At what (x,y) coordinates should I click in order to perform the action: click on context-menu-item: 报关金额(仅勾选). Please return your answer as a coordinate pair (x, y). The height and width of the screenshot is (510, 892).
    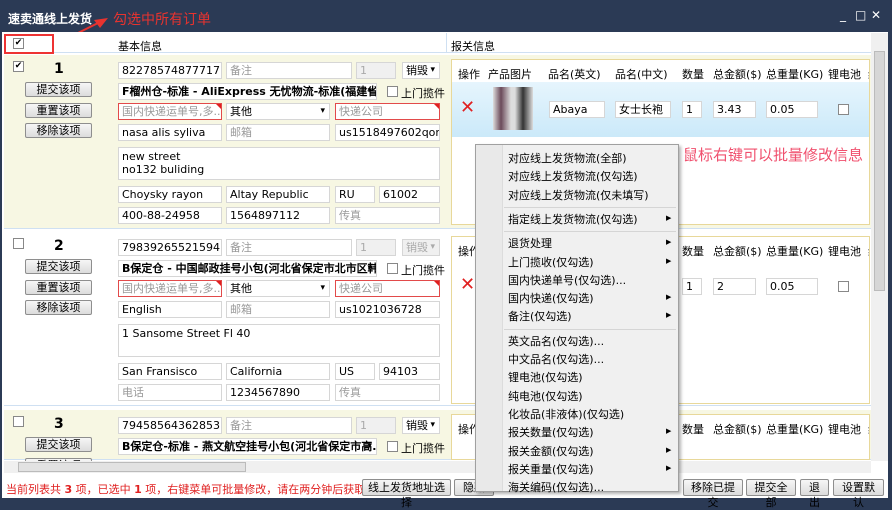
    Looking at the image, I should click on (551, 451).